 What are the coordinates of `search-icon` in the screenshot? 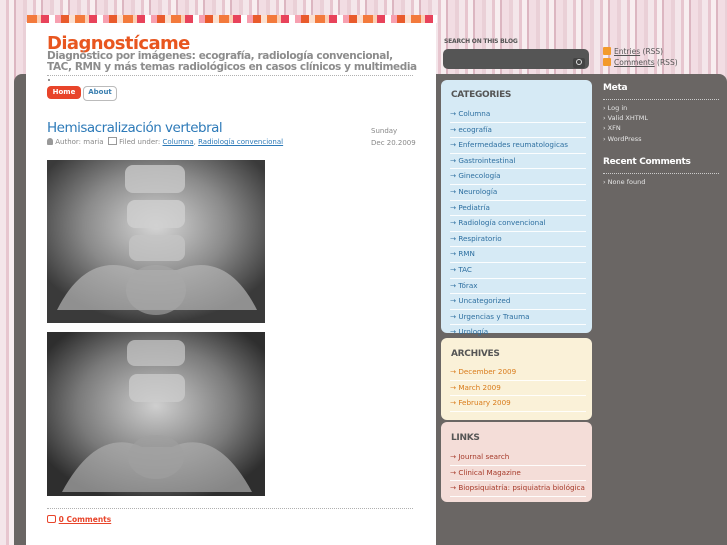 It's located at (579, 62).